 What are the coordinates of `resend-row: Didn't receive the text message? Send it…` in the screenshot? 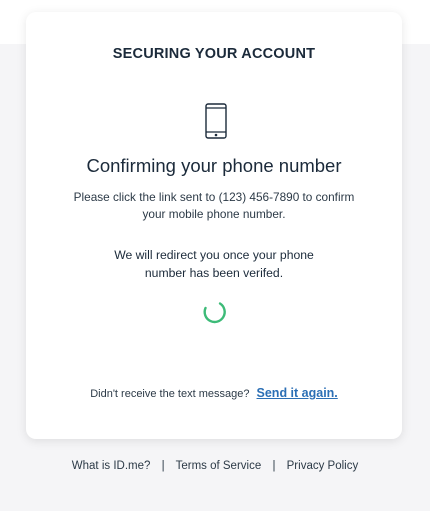 It's located at (214, 393).